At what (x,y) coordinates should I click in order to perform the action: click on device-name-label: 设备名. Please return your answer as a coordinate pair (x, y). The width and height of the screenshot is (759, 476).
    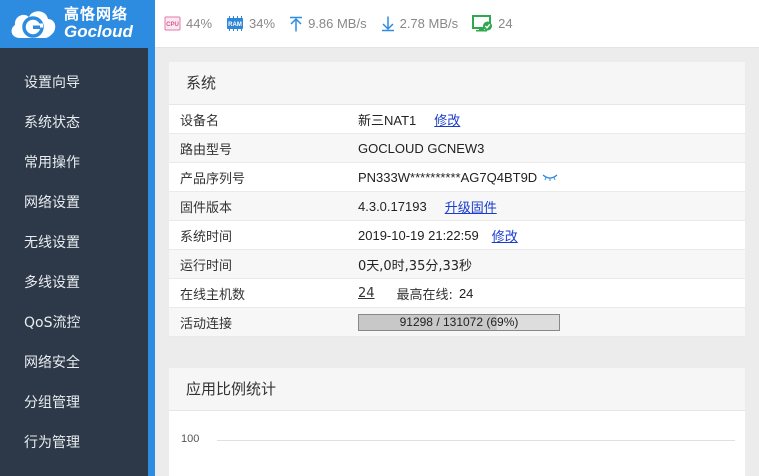
    Looking at the image, I should click on (200, 121).